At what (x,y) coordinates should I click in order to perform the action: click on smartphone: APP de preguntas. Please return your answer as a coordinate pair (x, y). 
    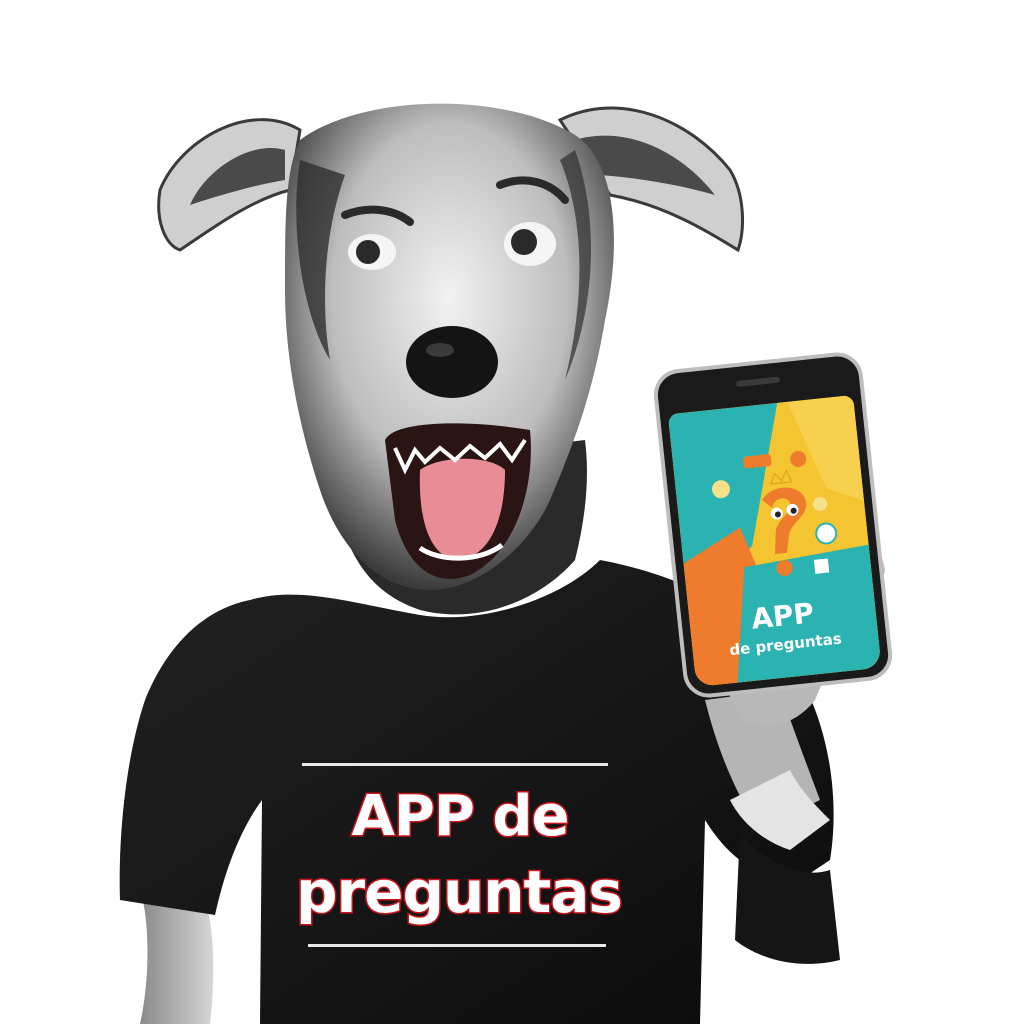
    Looking at the image, I should click on (773, 525).